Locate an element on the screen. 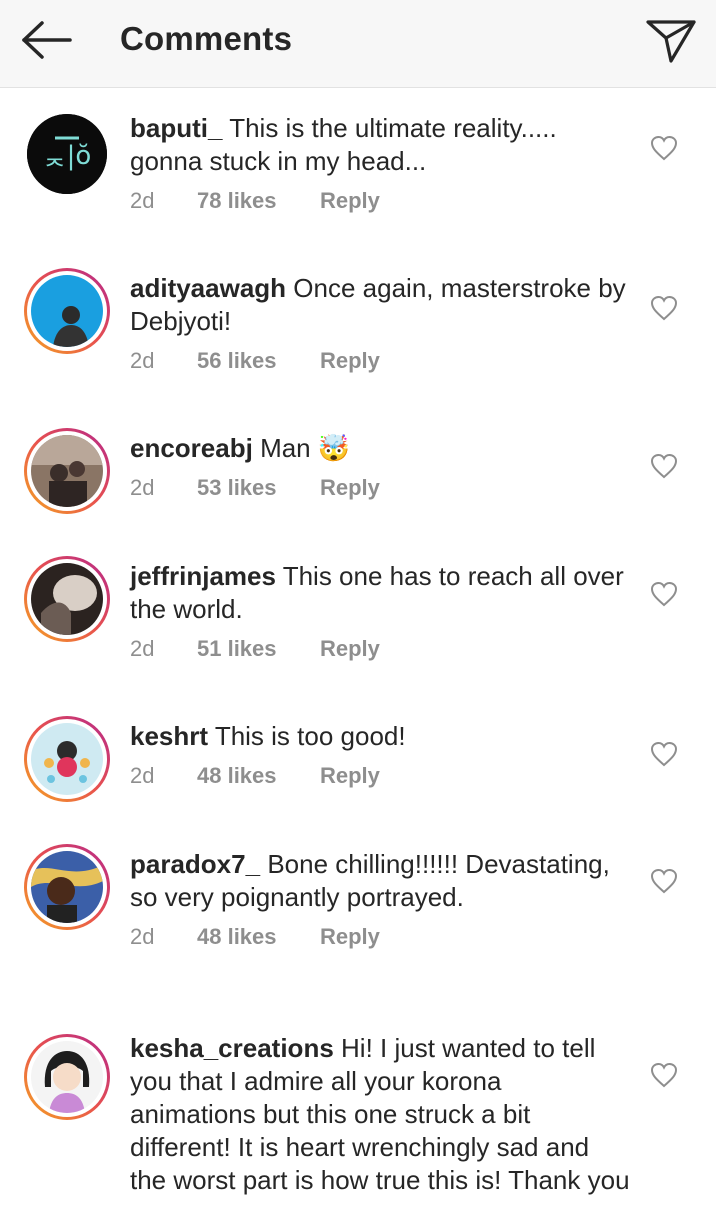 This screenshot has height=1214, width=716. comment-meta: 2d 53 likes Reply is located at coordinates (380, 488).